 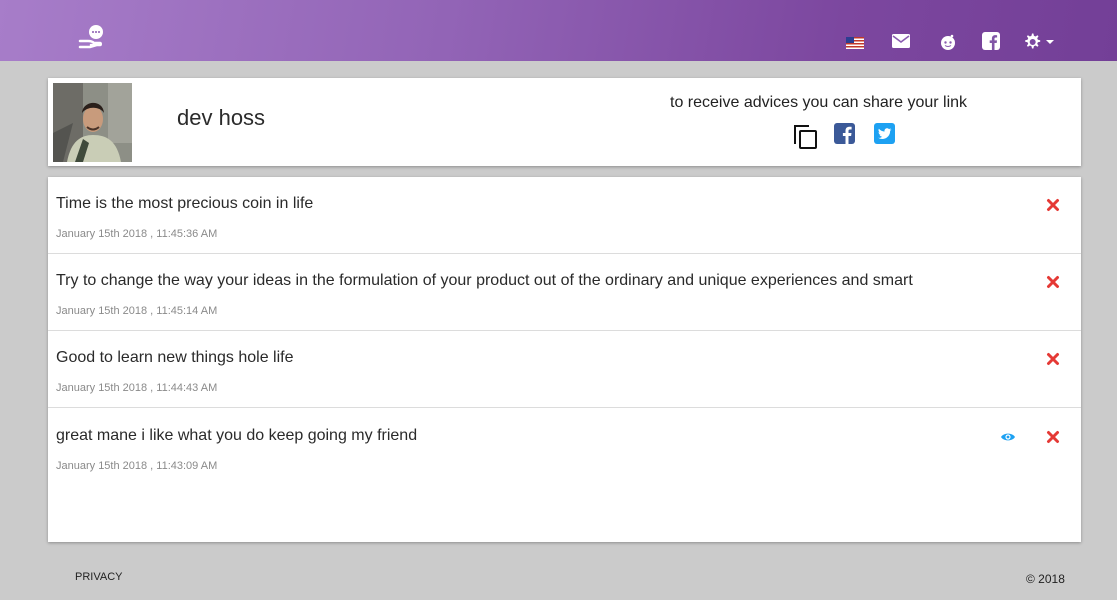 What do you see at coordinates (221, 117) in the screenshot?
I see `profile-name: dev hoss` at bounding box center [221, 117].